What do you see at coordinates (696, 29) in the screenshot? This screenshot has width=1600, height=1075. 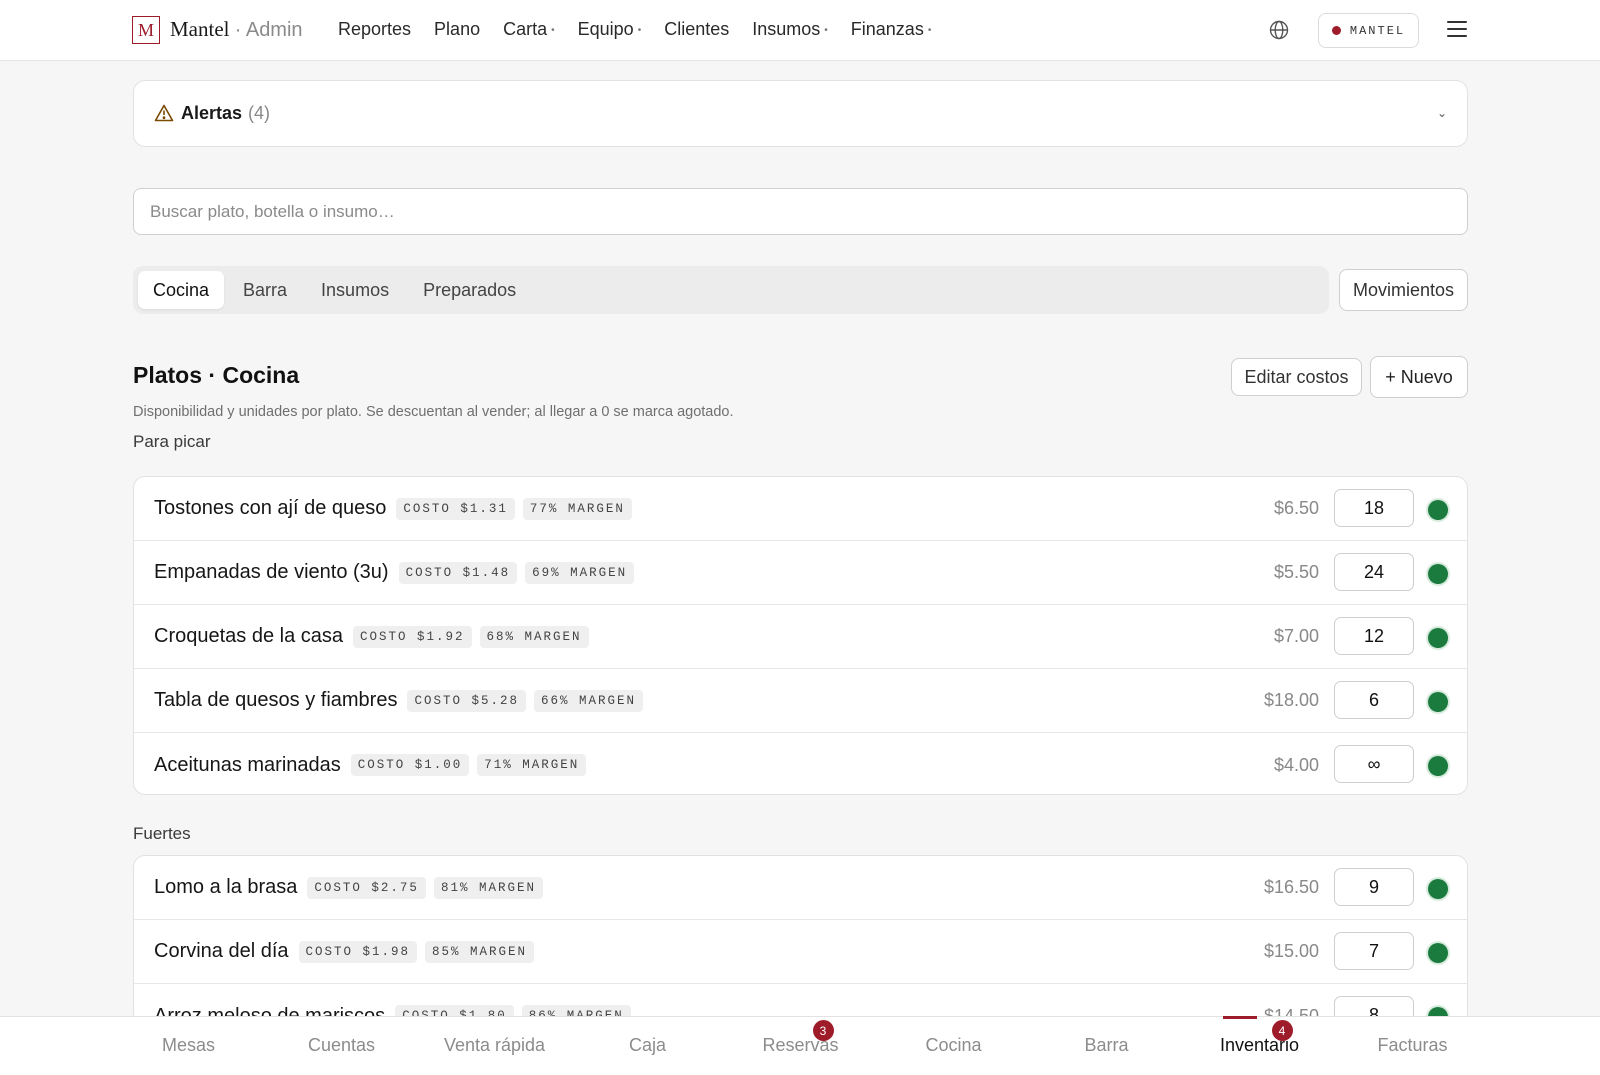 I see `nav-item-clientes: Clientes` at bounding box center [696, 29].